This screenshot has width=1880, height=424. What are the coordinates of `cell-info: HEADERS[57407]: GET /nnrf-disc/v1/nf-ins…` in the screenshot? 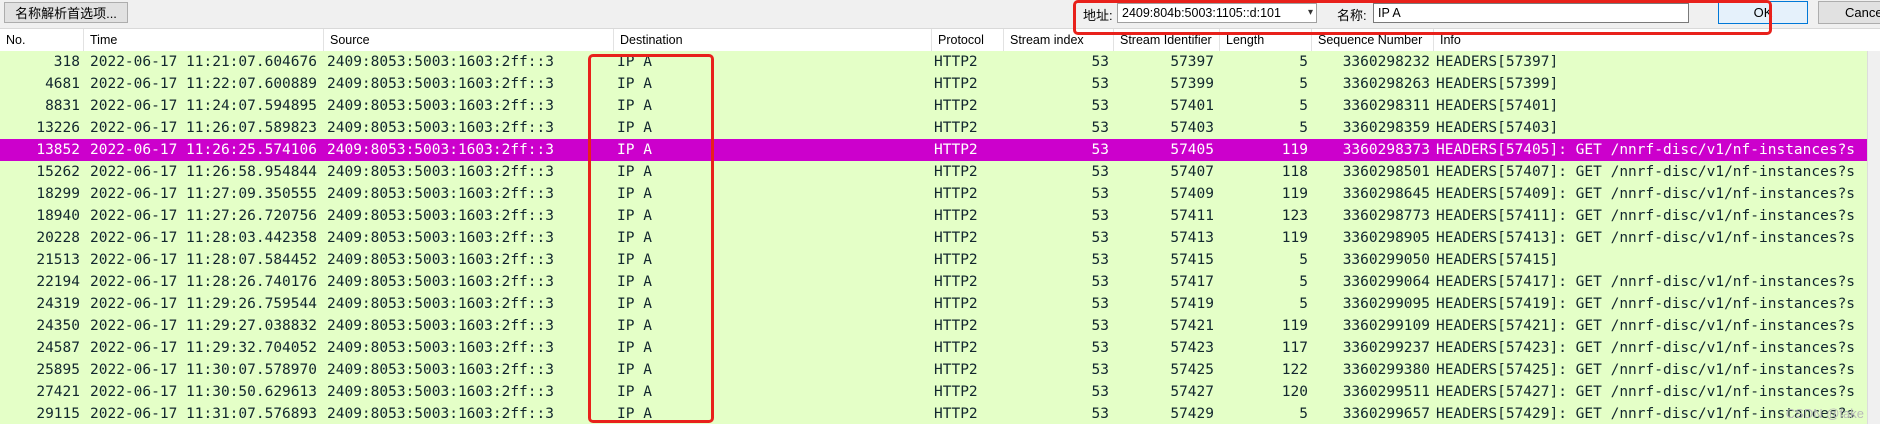 It's located at (1646, 172).